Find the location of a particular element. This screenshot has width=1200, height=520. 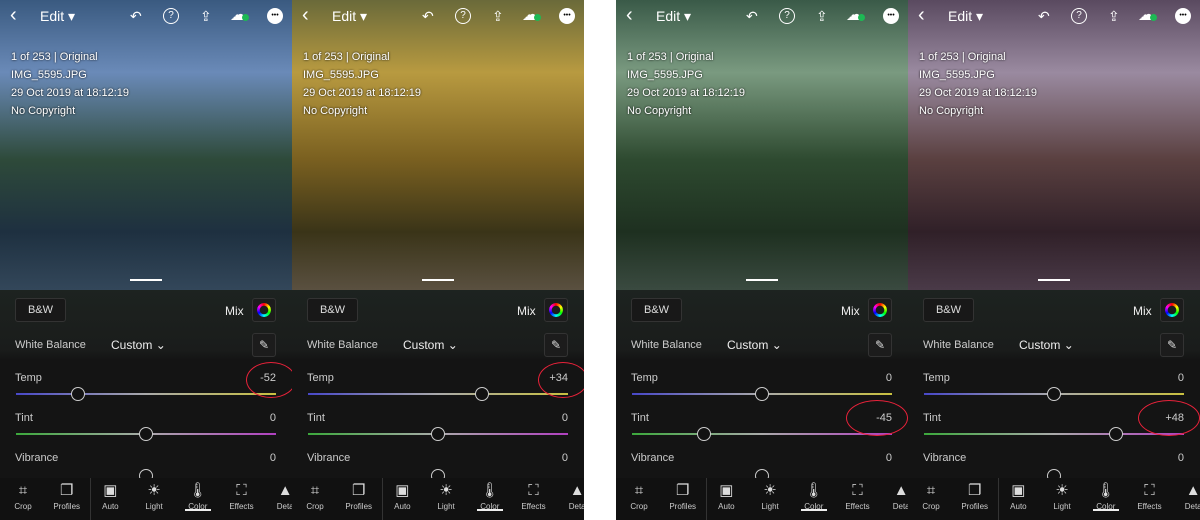

detail-icon: ▲ is located at coordinates (576, 490).